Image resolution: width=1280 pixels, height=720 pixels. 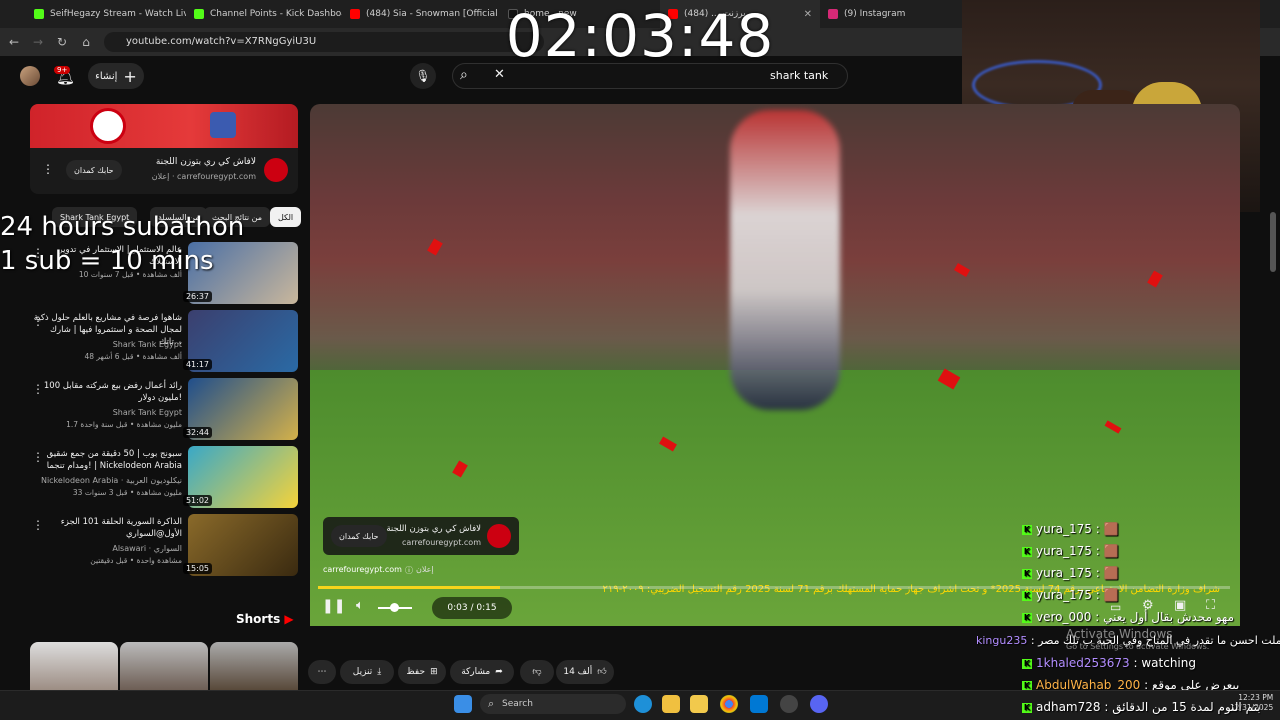 What do you see at coordinates (890, 14) in the screenshot?
I see `tab-instagram: (9) Instagram` at bounding box center [890, 14].